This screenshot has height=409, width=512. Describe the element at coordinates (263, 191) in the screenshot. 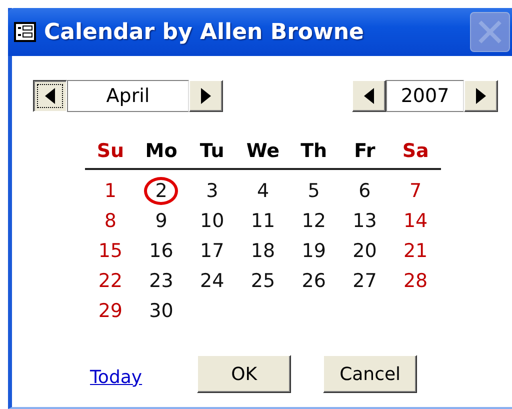

I see `day-number: 4` at that location.